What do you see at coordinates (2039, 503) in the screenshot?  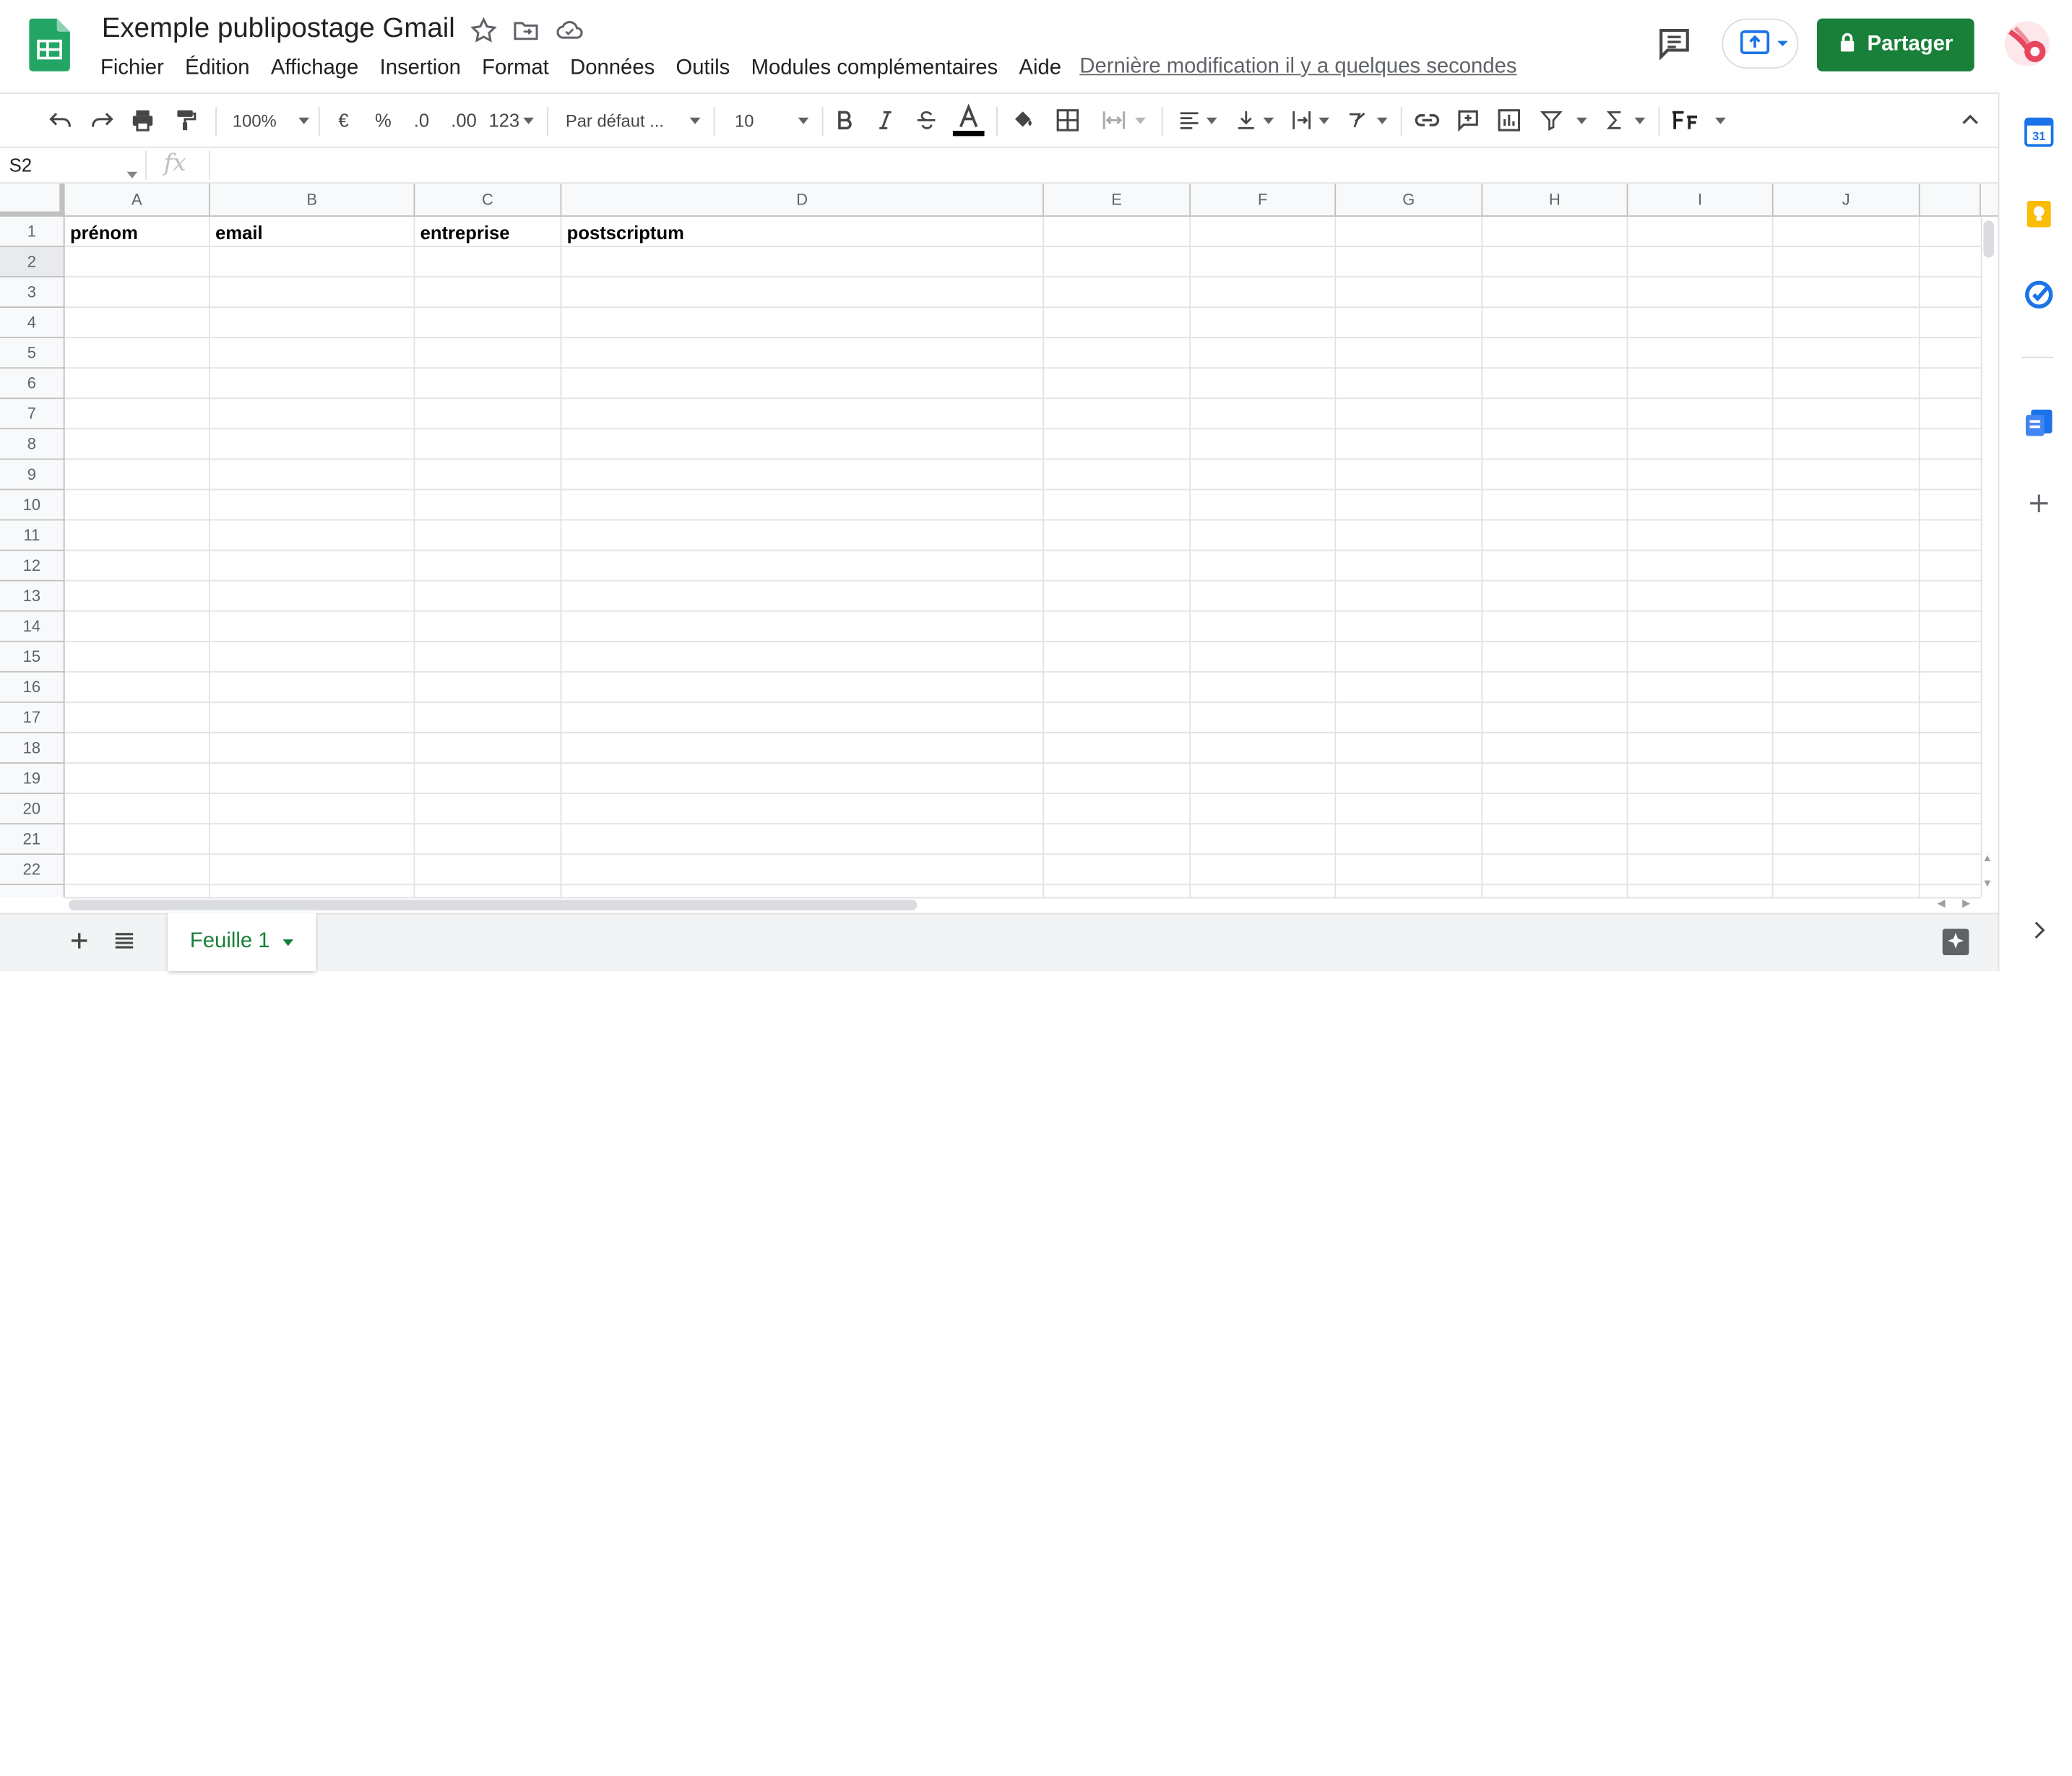 I see `add-icon` at bounding box center [2039, 503].